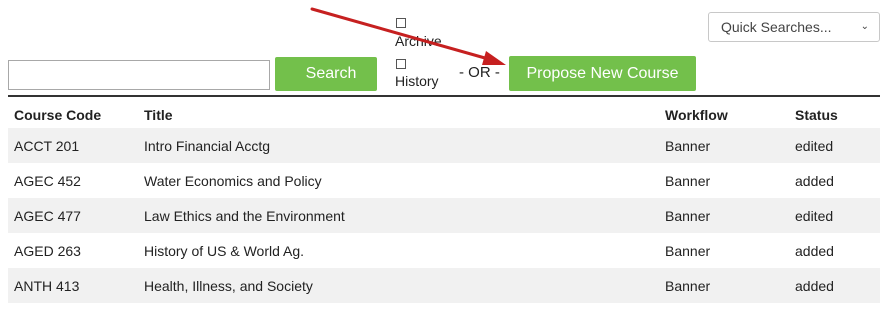 This screenshot has width=886, height=314. What do you see at coordinates (401, 23) in the screenshot?
I see `archive-checkbox` at bounding box center [401, 23].